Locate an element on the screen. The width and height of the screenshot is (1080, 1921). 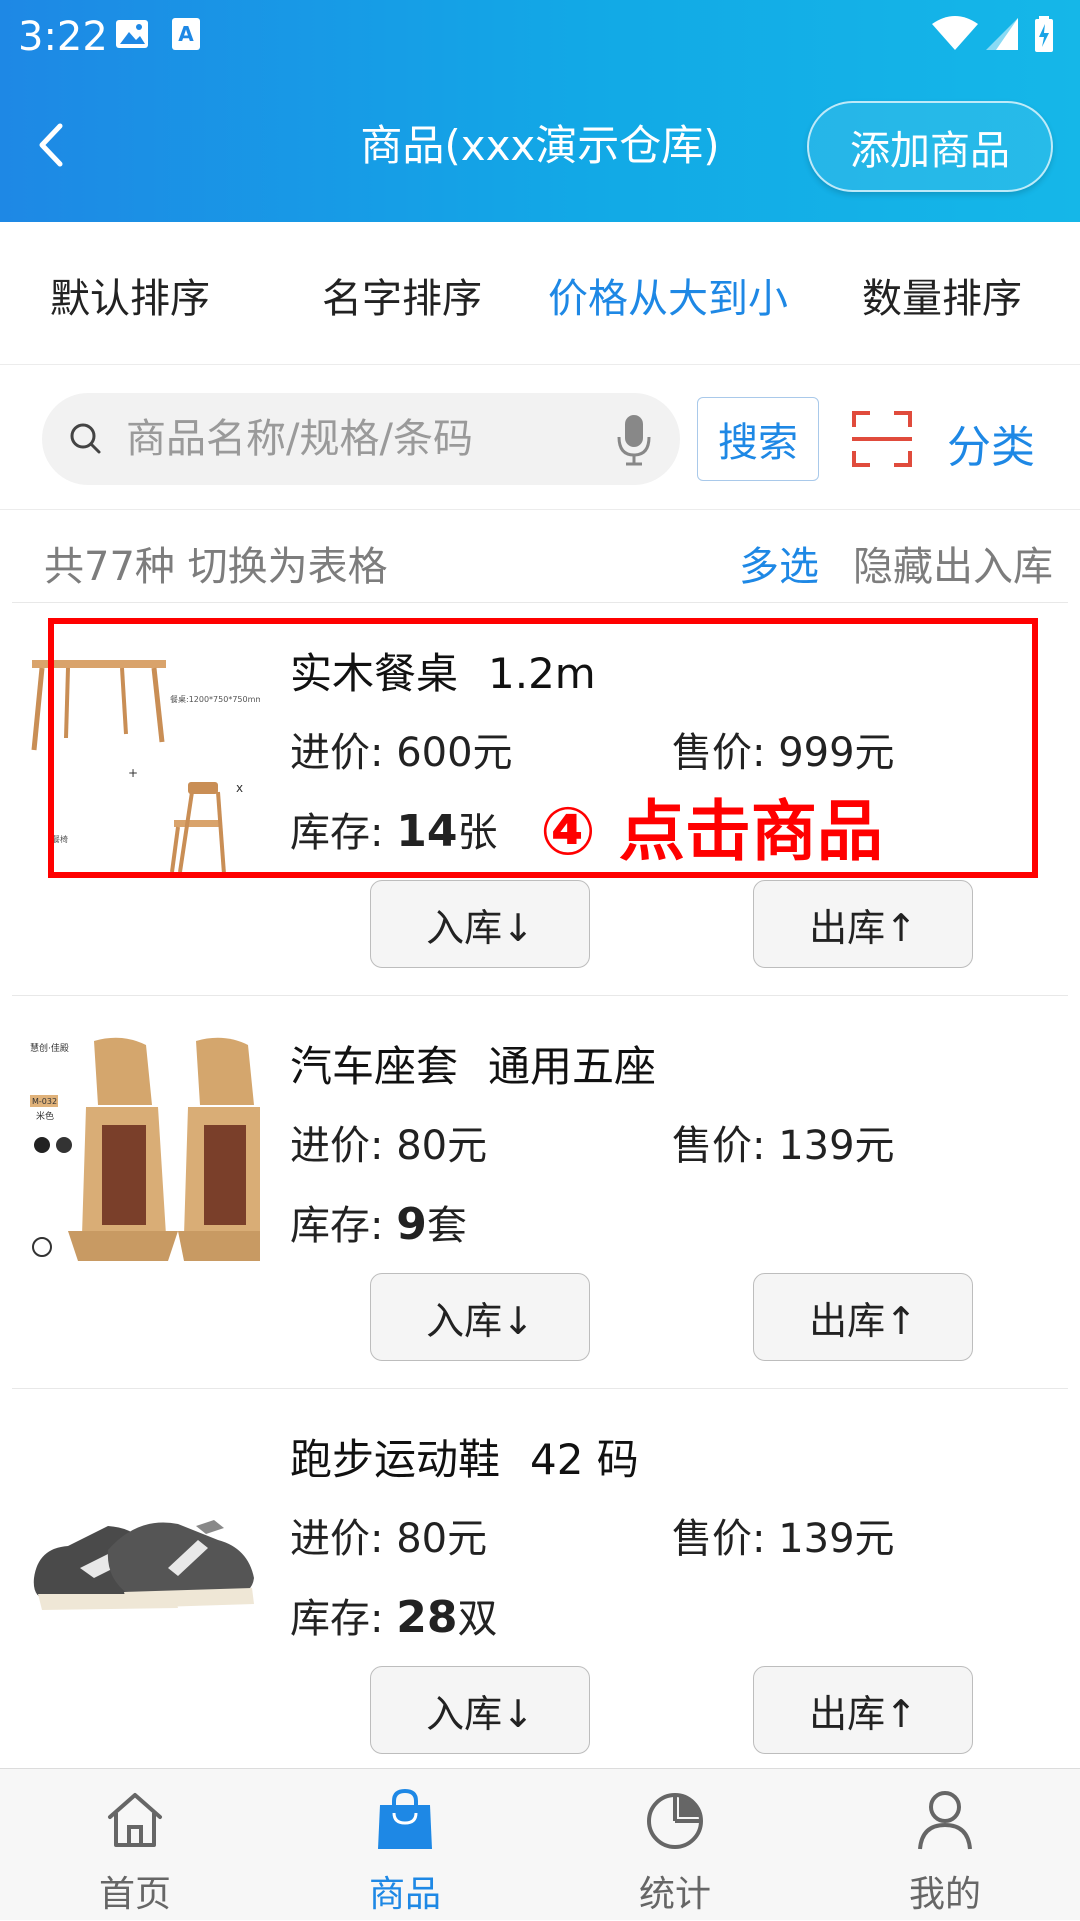
search-row: 搜索 分类 is located at coordinates (540, 437).